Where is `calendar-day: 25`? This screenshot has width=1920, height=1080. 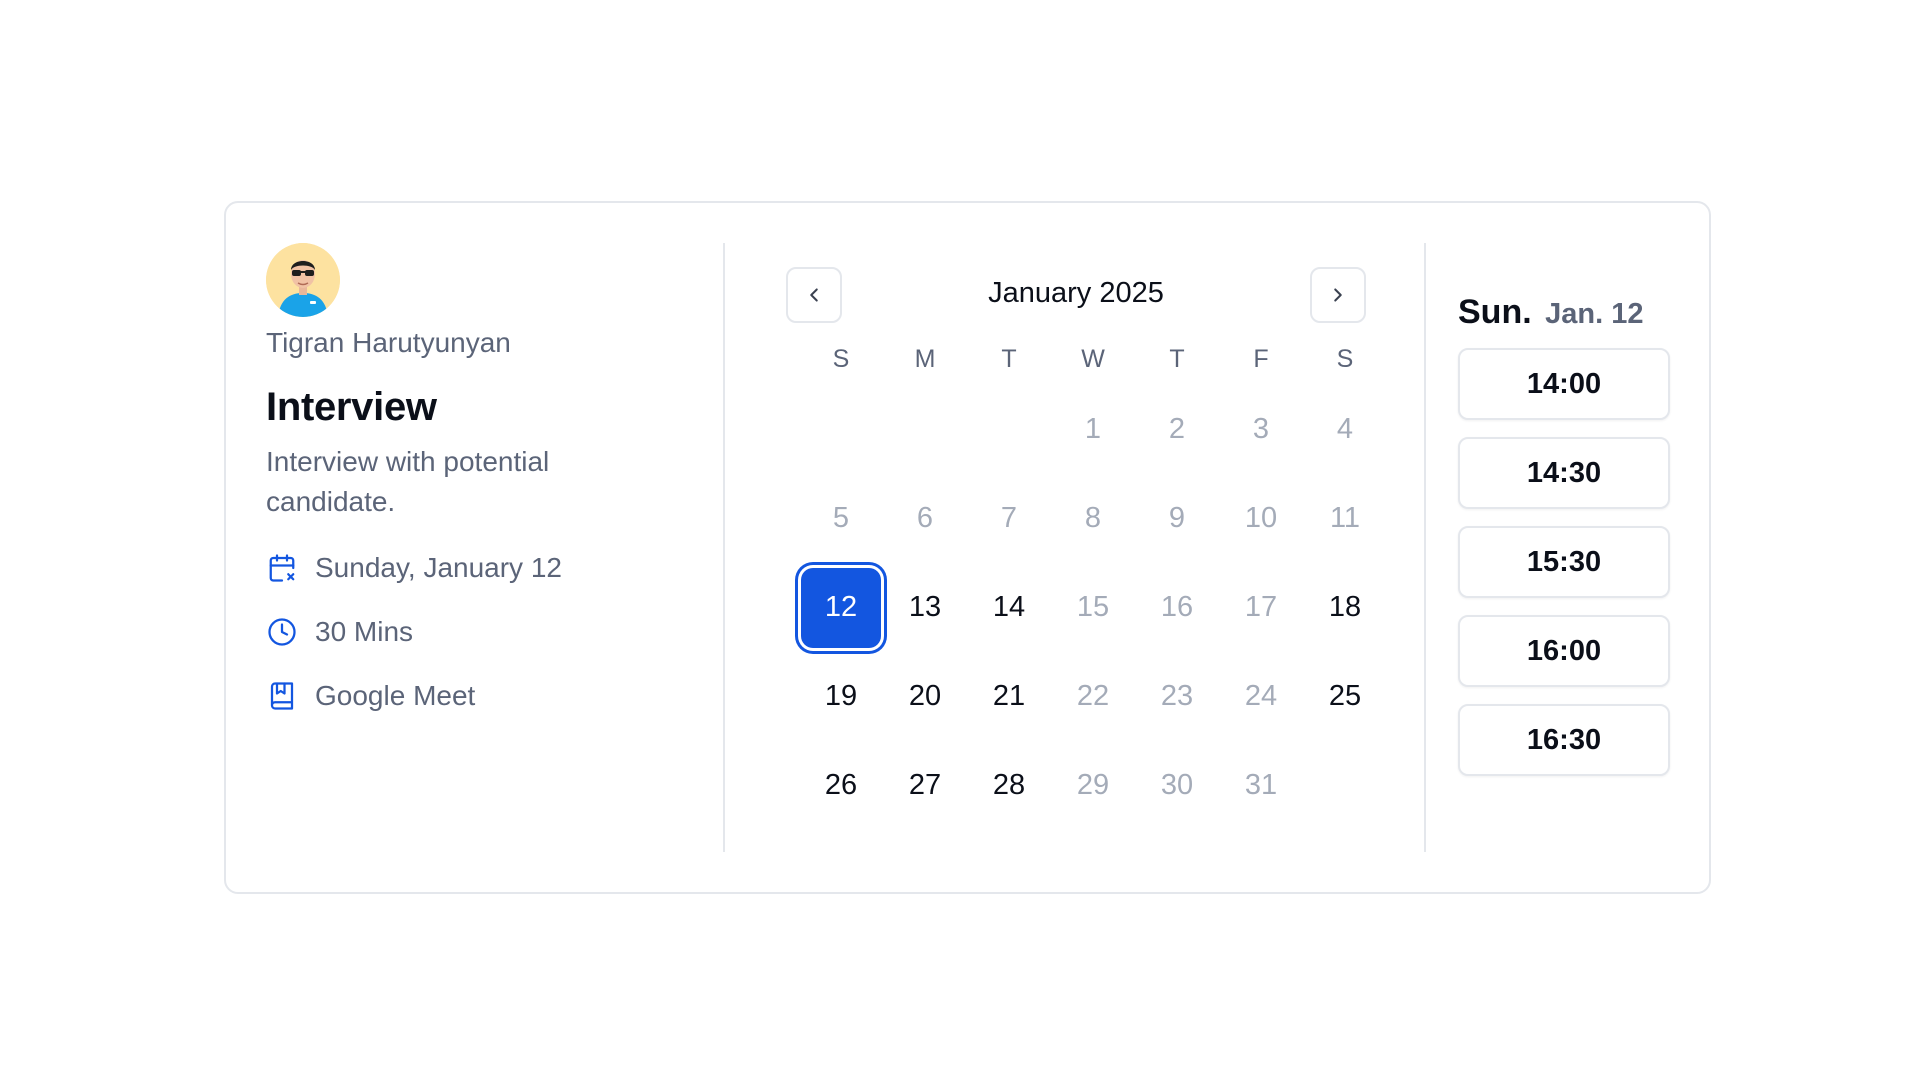 calendar-day: 25 is located at coordinates (1345, 696).